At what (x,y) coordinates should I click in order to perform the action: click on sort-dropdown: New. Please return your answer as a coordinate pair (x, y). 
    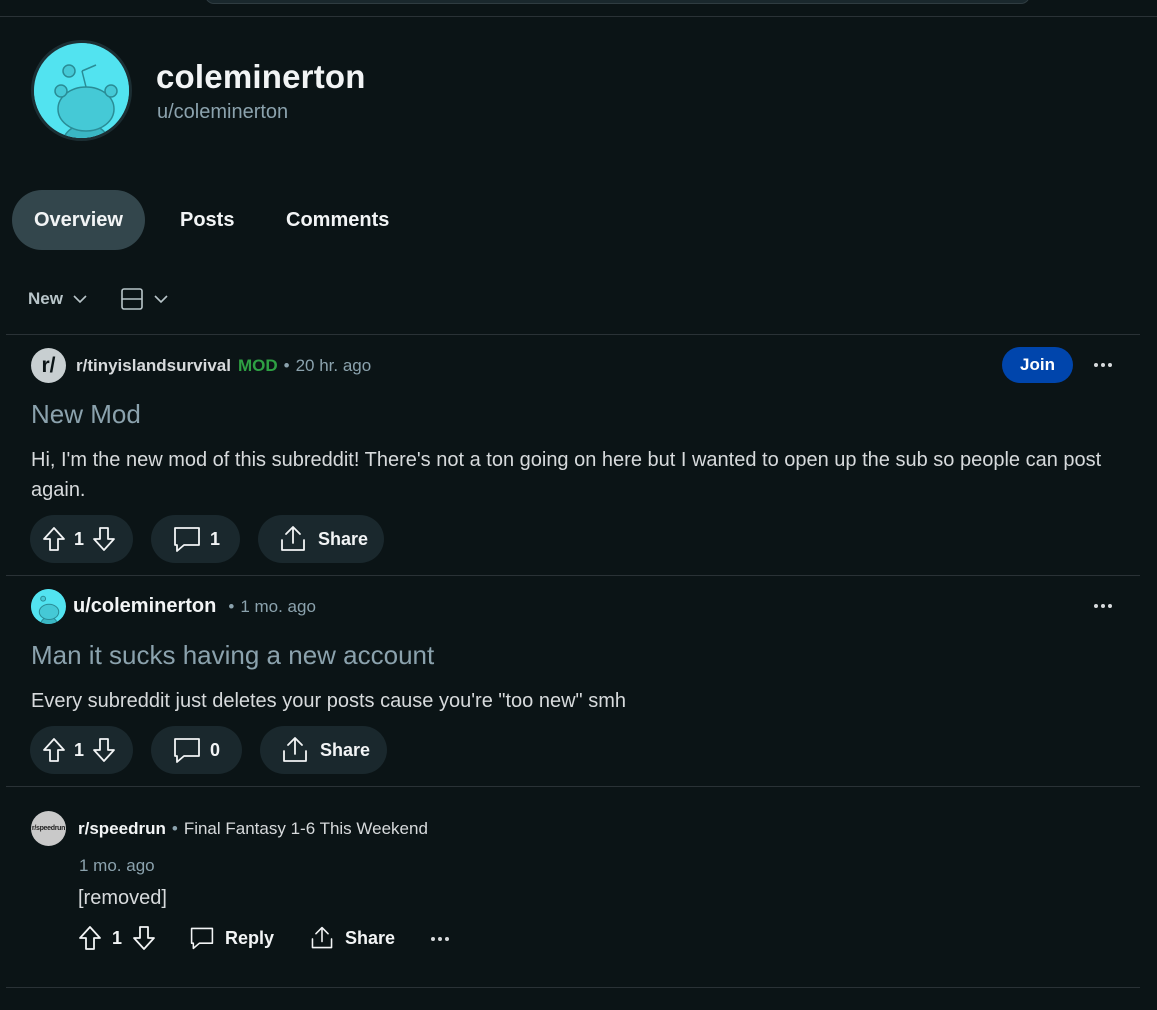
    Looking at the image, I should click on (57, 299).